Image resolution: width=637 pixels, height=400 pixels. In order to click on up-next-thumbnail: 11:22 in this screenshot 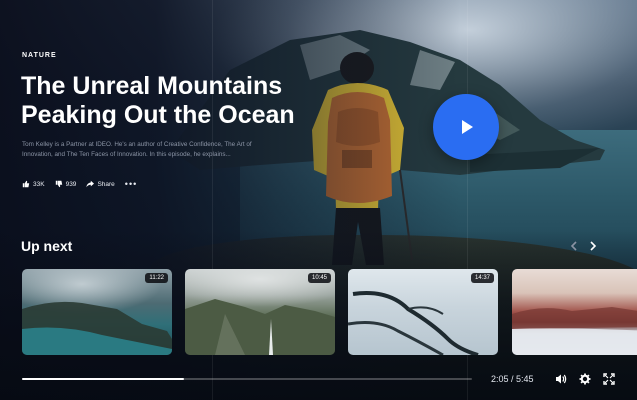, I will do `click(97, 312)`.